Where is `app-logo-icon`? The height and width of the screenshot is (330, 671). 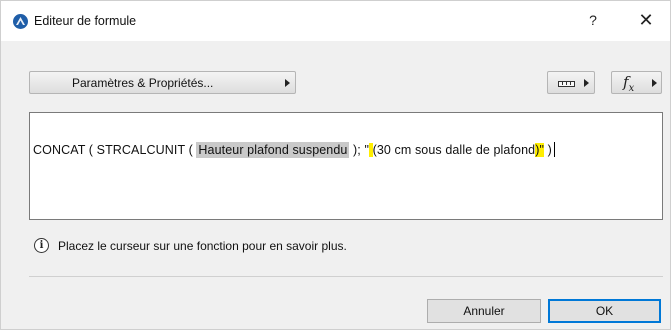
app-logo-icon is located at coordinates (20, 21).